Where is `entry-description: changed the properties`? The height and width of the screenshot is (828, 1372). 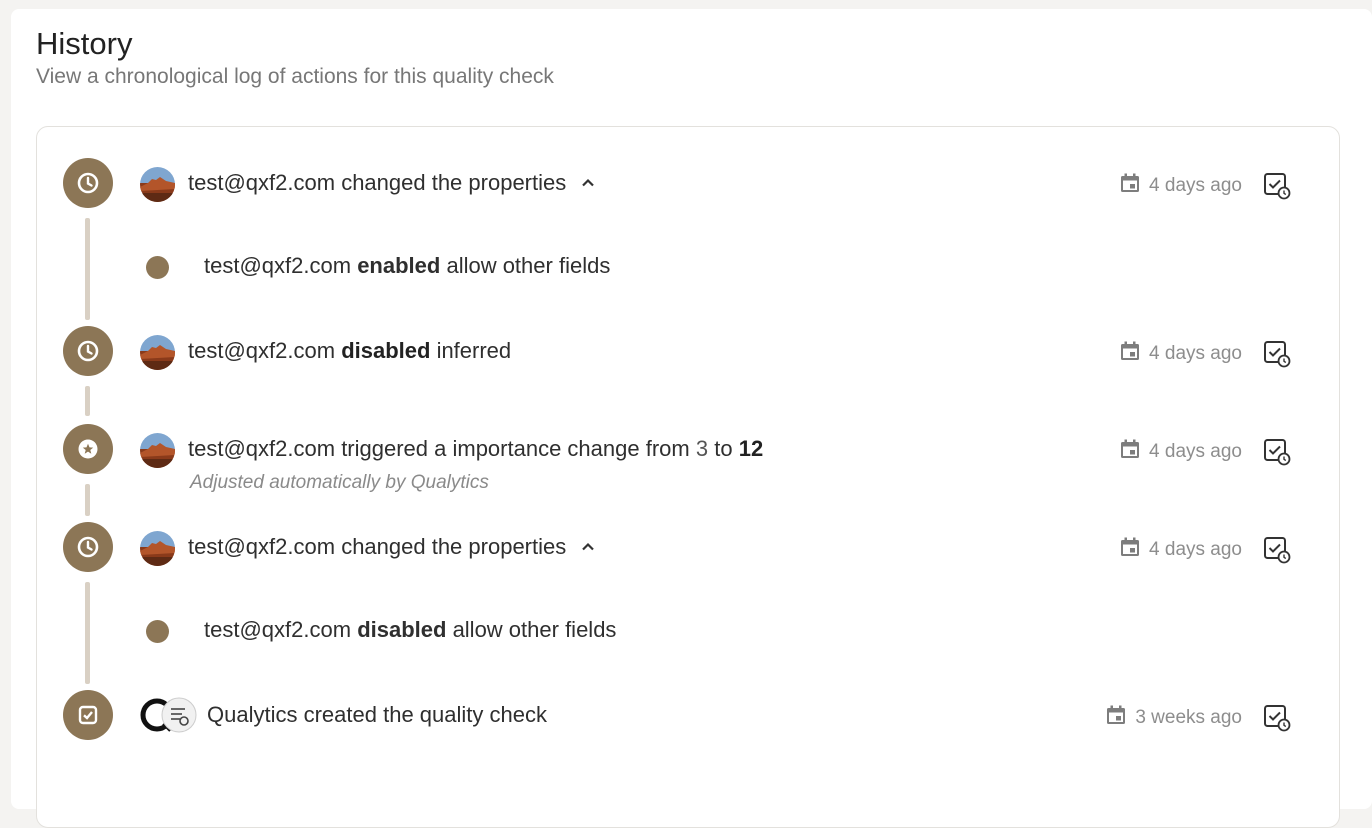 entry-description: changed the properties is located at coordinates (454, 182).